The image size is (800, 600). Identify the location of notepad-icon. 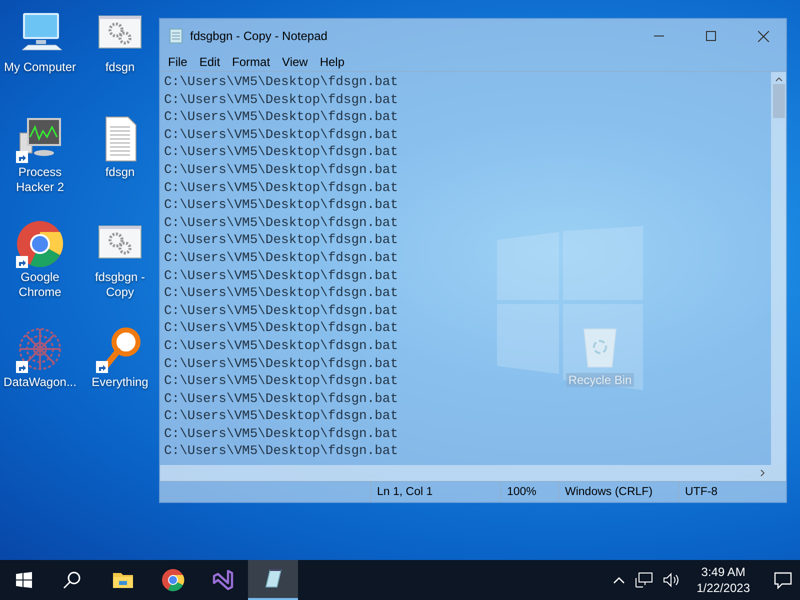
(176, 36).